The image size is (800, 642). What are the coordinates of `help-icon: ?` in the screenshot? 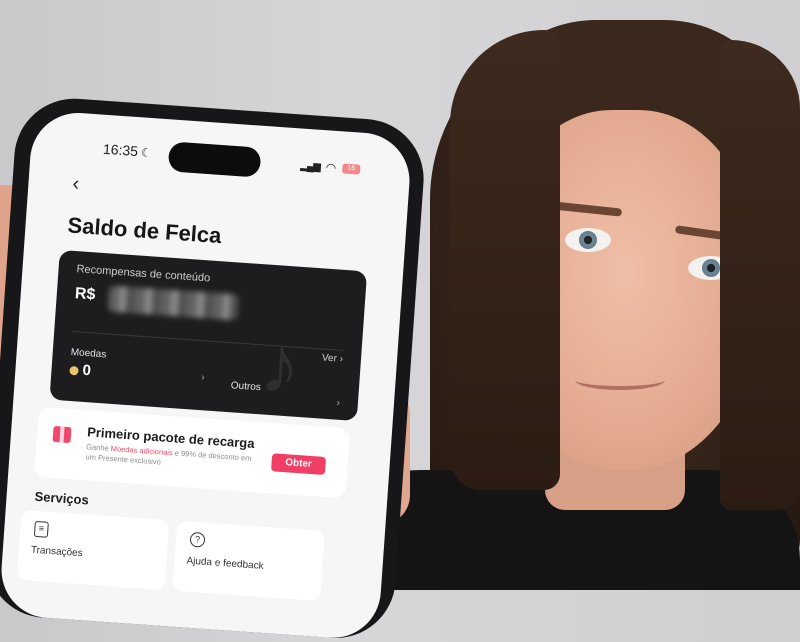 It's located at (197, 539).